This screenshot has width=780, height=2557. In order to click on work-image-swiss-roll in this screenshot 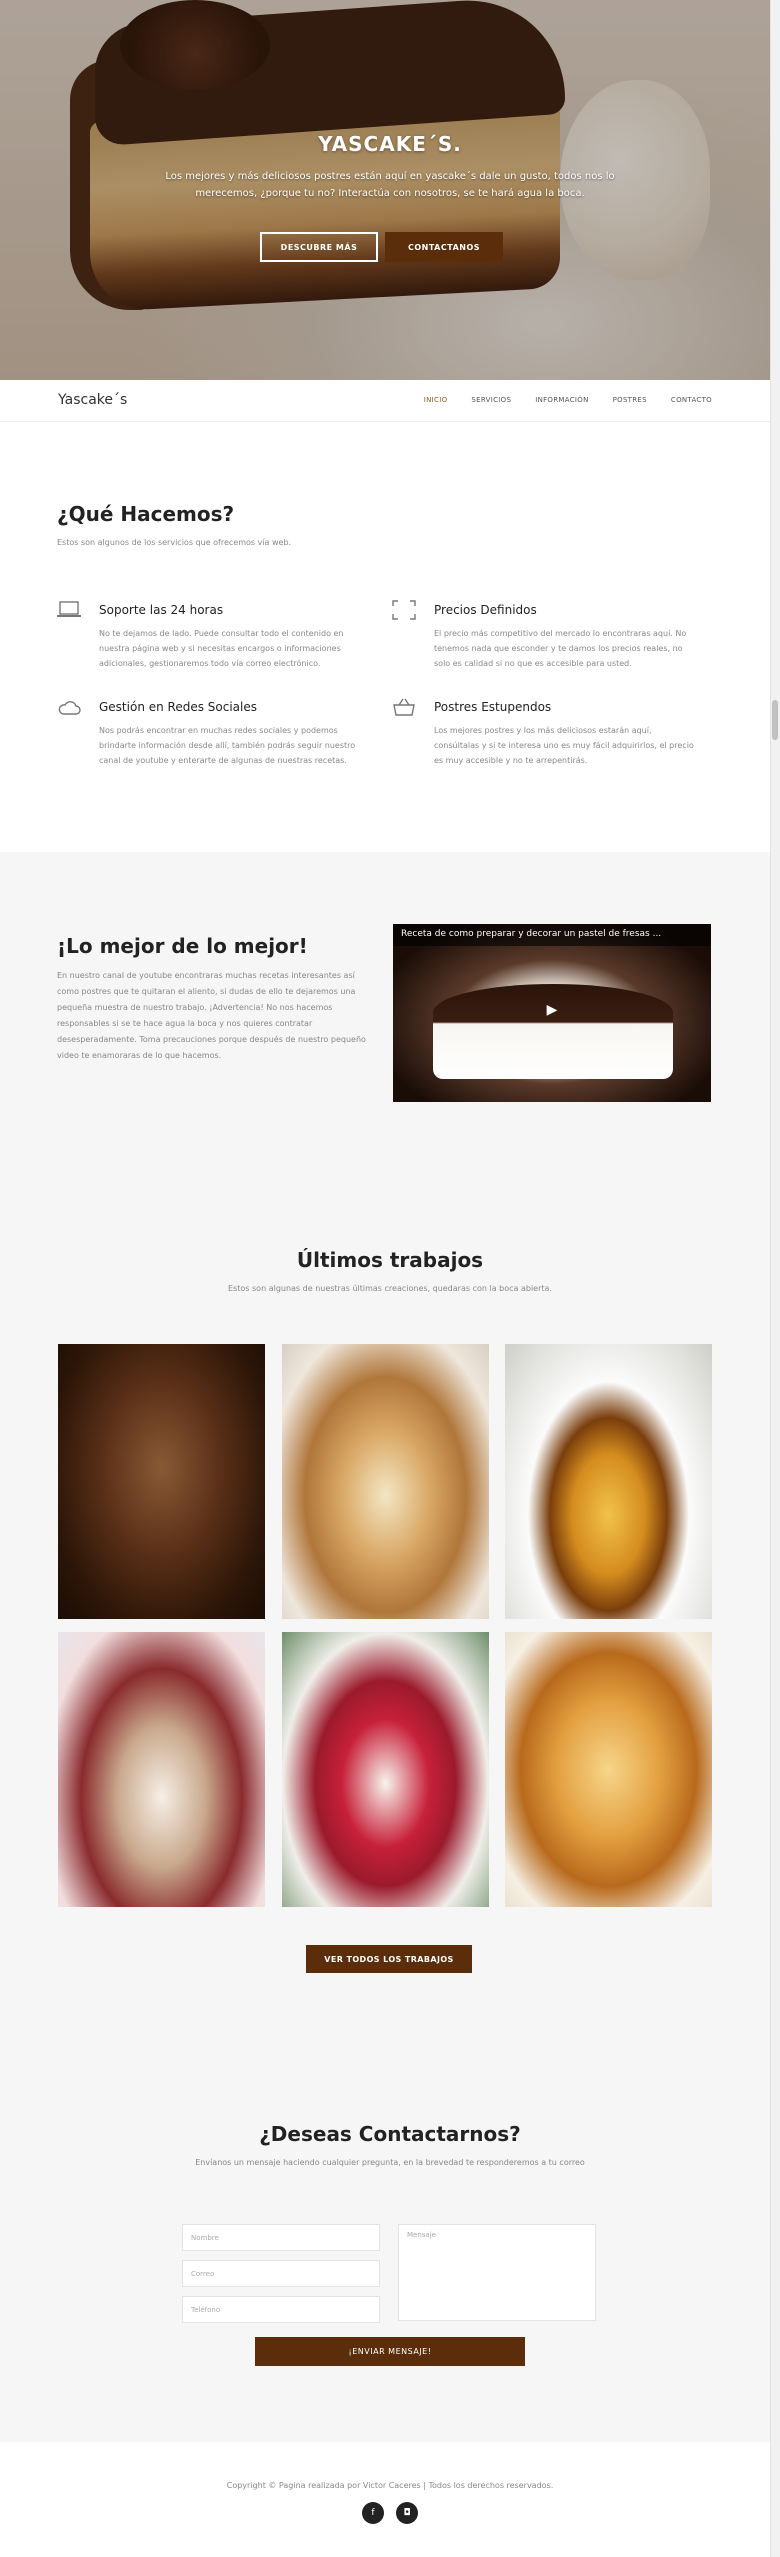, I will do `click(608, 1769)`.